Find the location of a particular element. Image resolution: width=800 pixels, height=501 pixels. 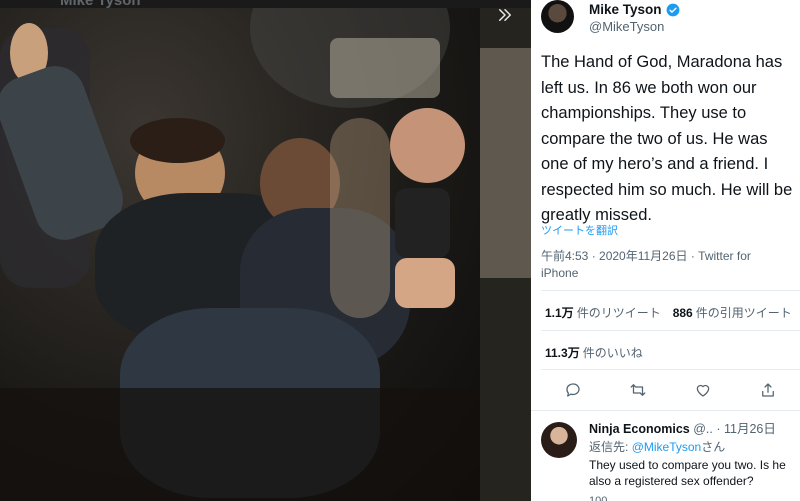

likes-stat: 11.3万 件のいいね is located at coordinates (594, 352).